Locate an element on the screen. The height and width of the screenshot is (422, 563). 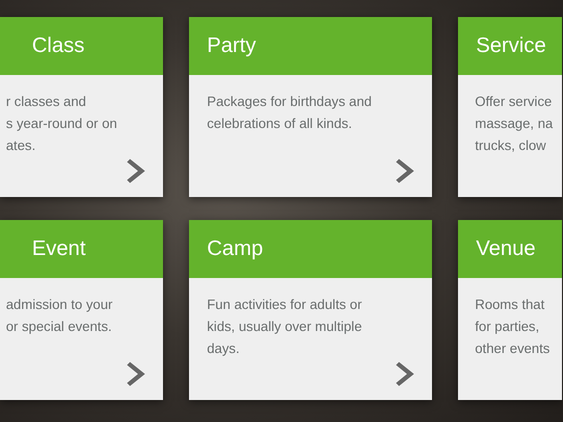
card-description: Rooms that for parties, other events is located at coordinates (513, 327).